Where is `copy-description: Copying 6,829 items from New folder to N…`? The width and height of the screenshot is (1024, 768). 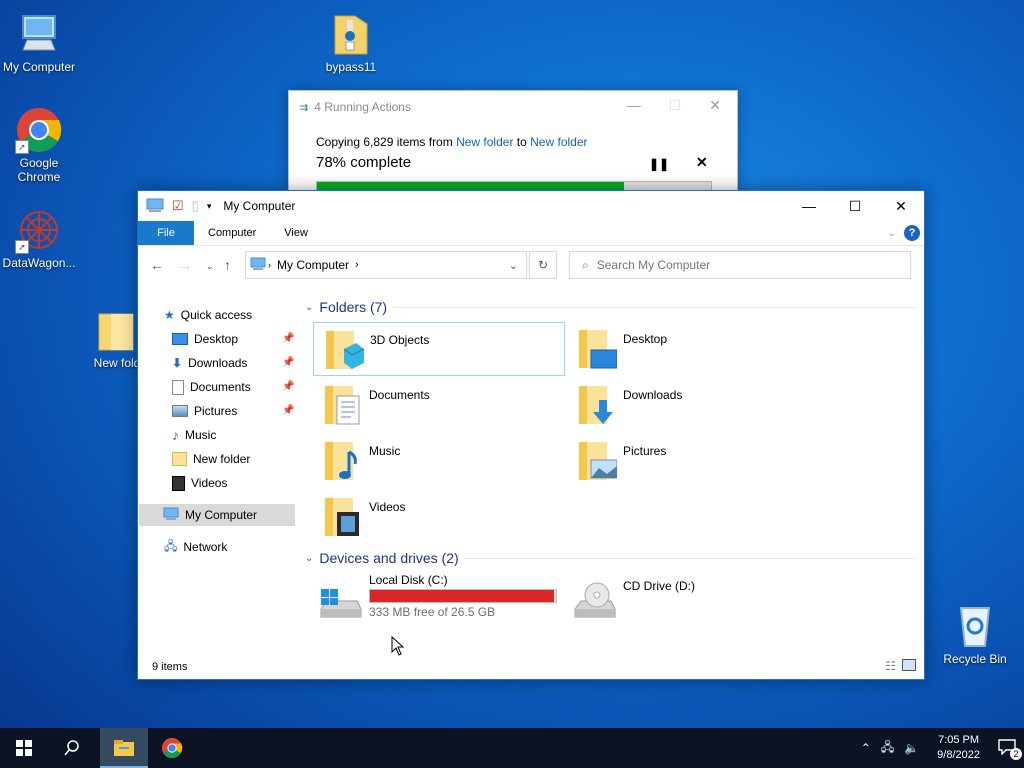
copy-description: Copying 6,829 items from New folder to N… is located at coordinates (452, 142).